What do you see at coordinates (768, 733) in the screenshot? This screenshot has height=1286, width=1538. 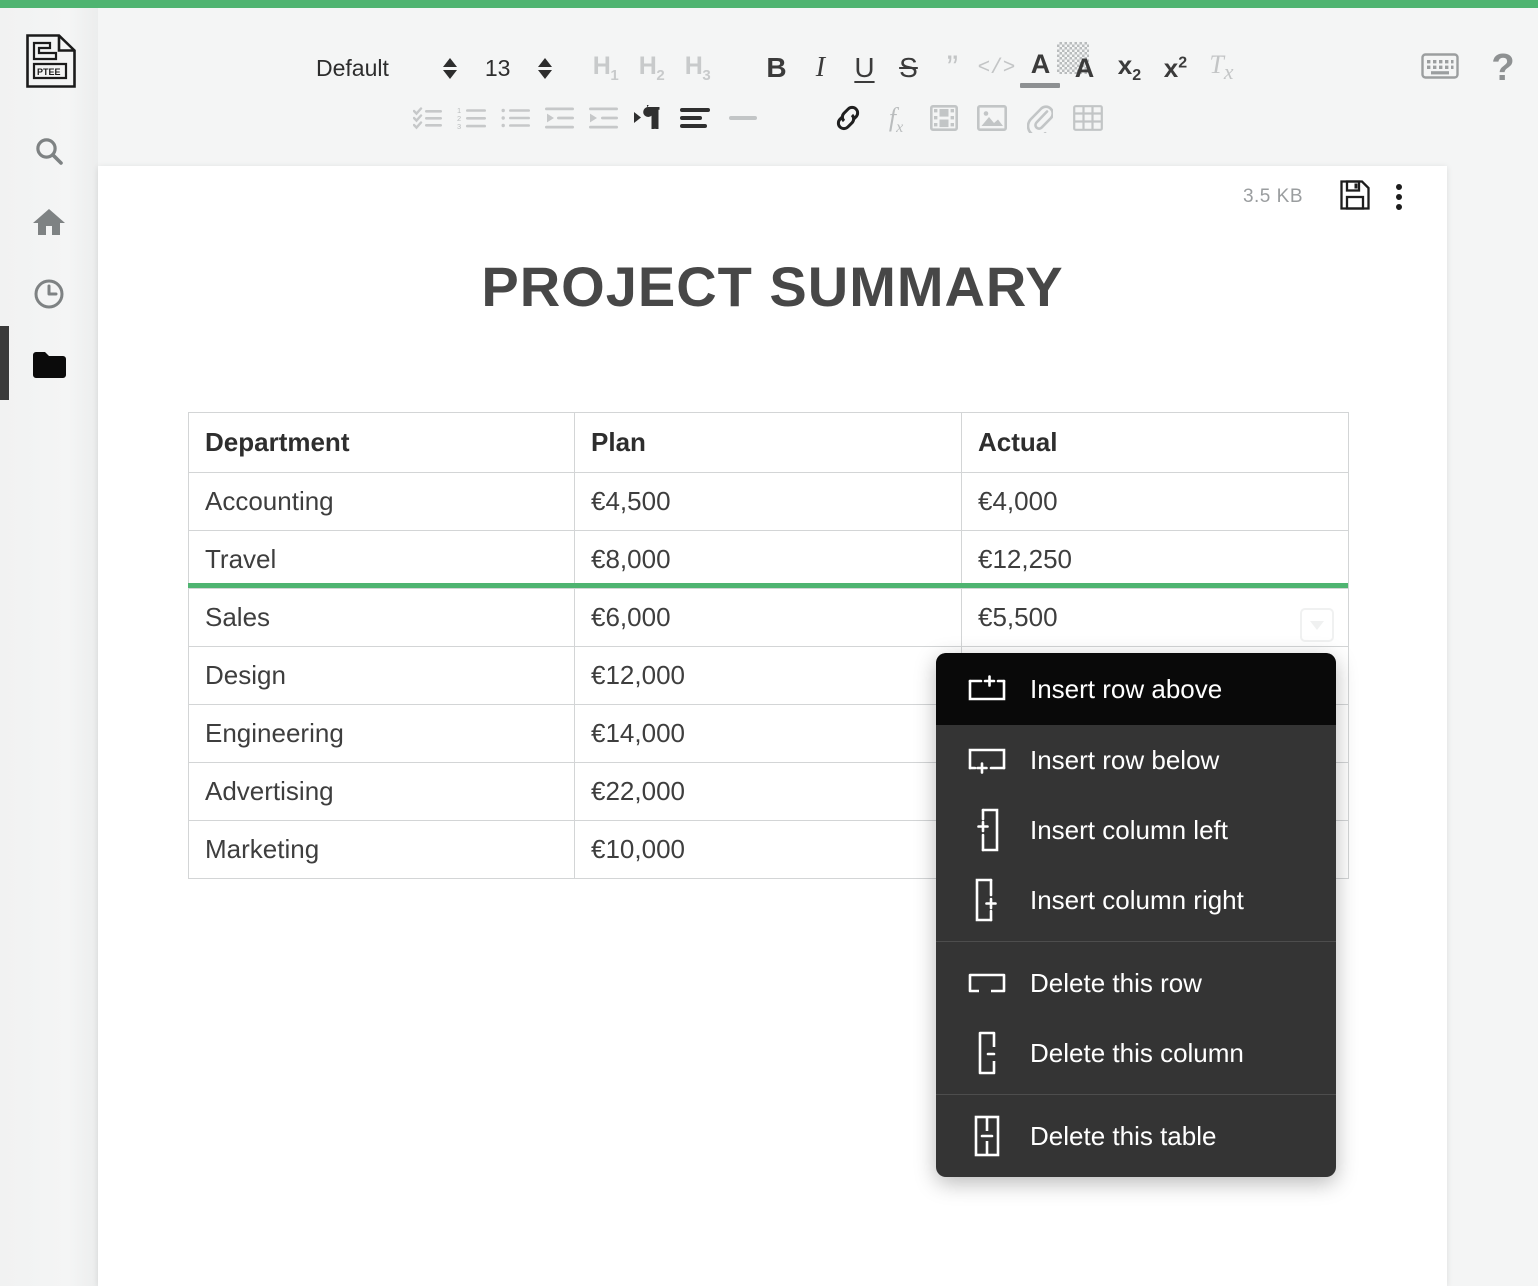 I see `cell-plan: €14,000` at bounding box center [768, 733].